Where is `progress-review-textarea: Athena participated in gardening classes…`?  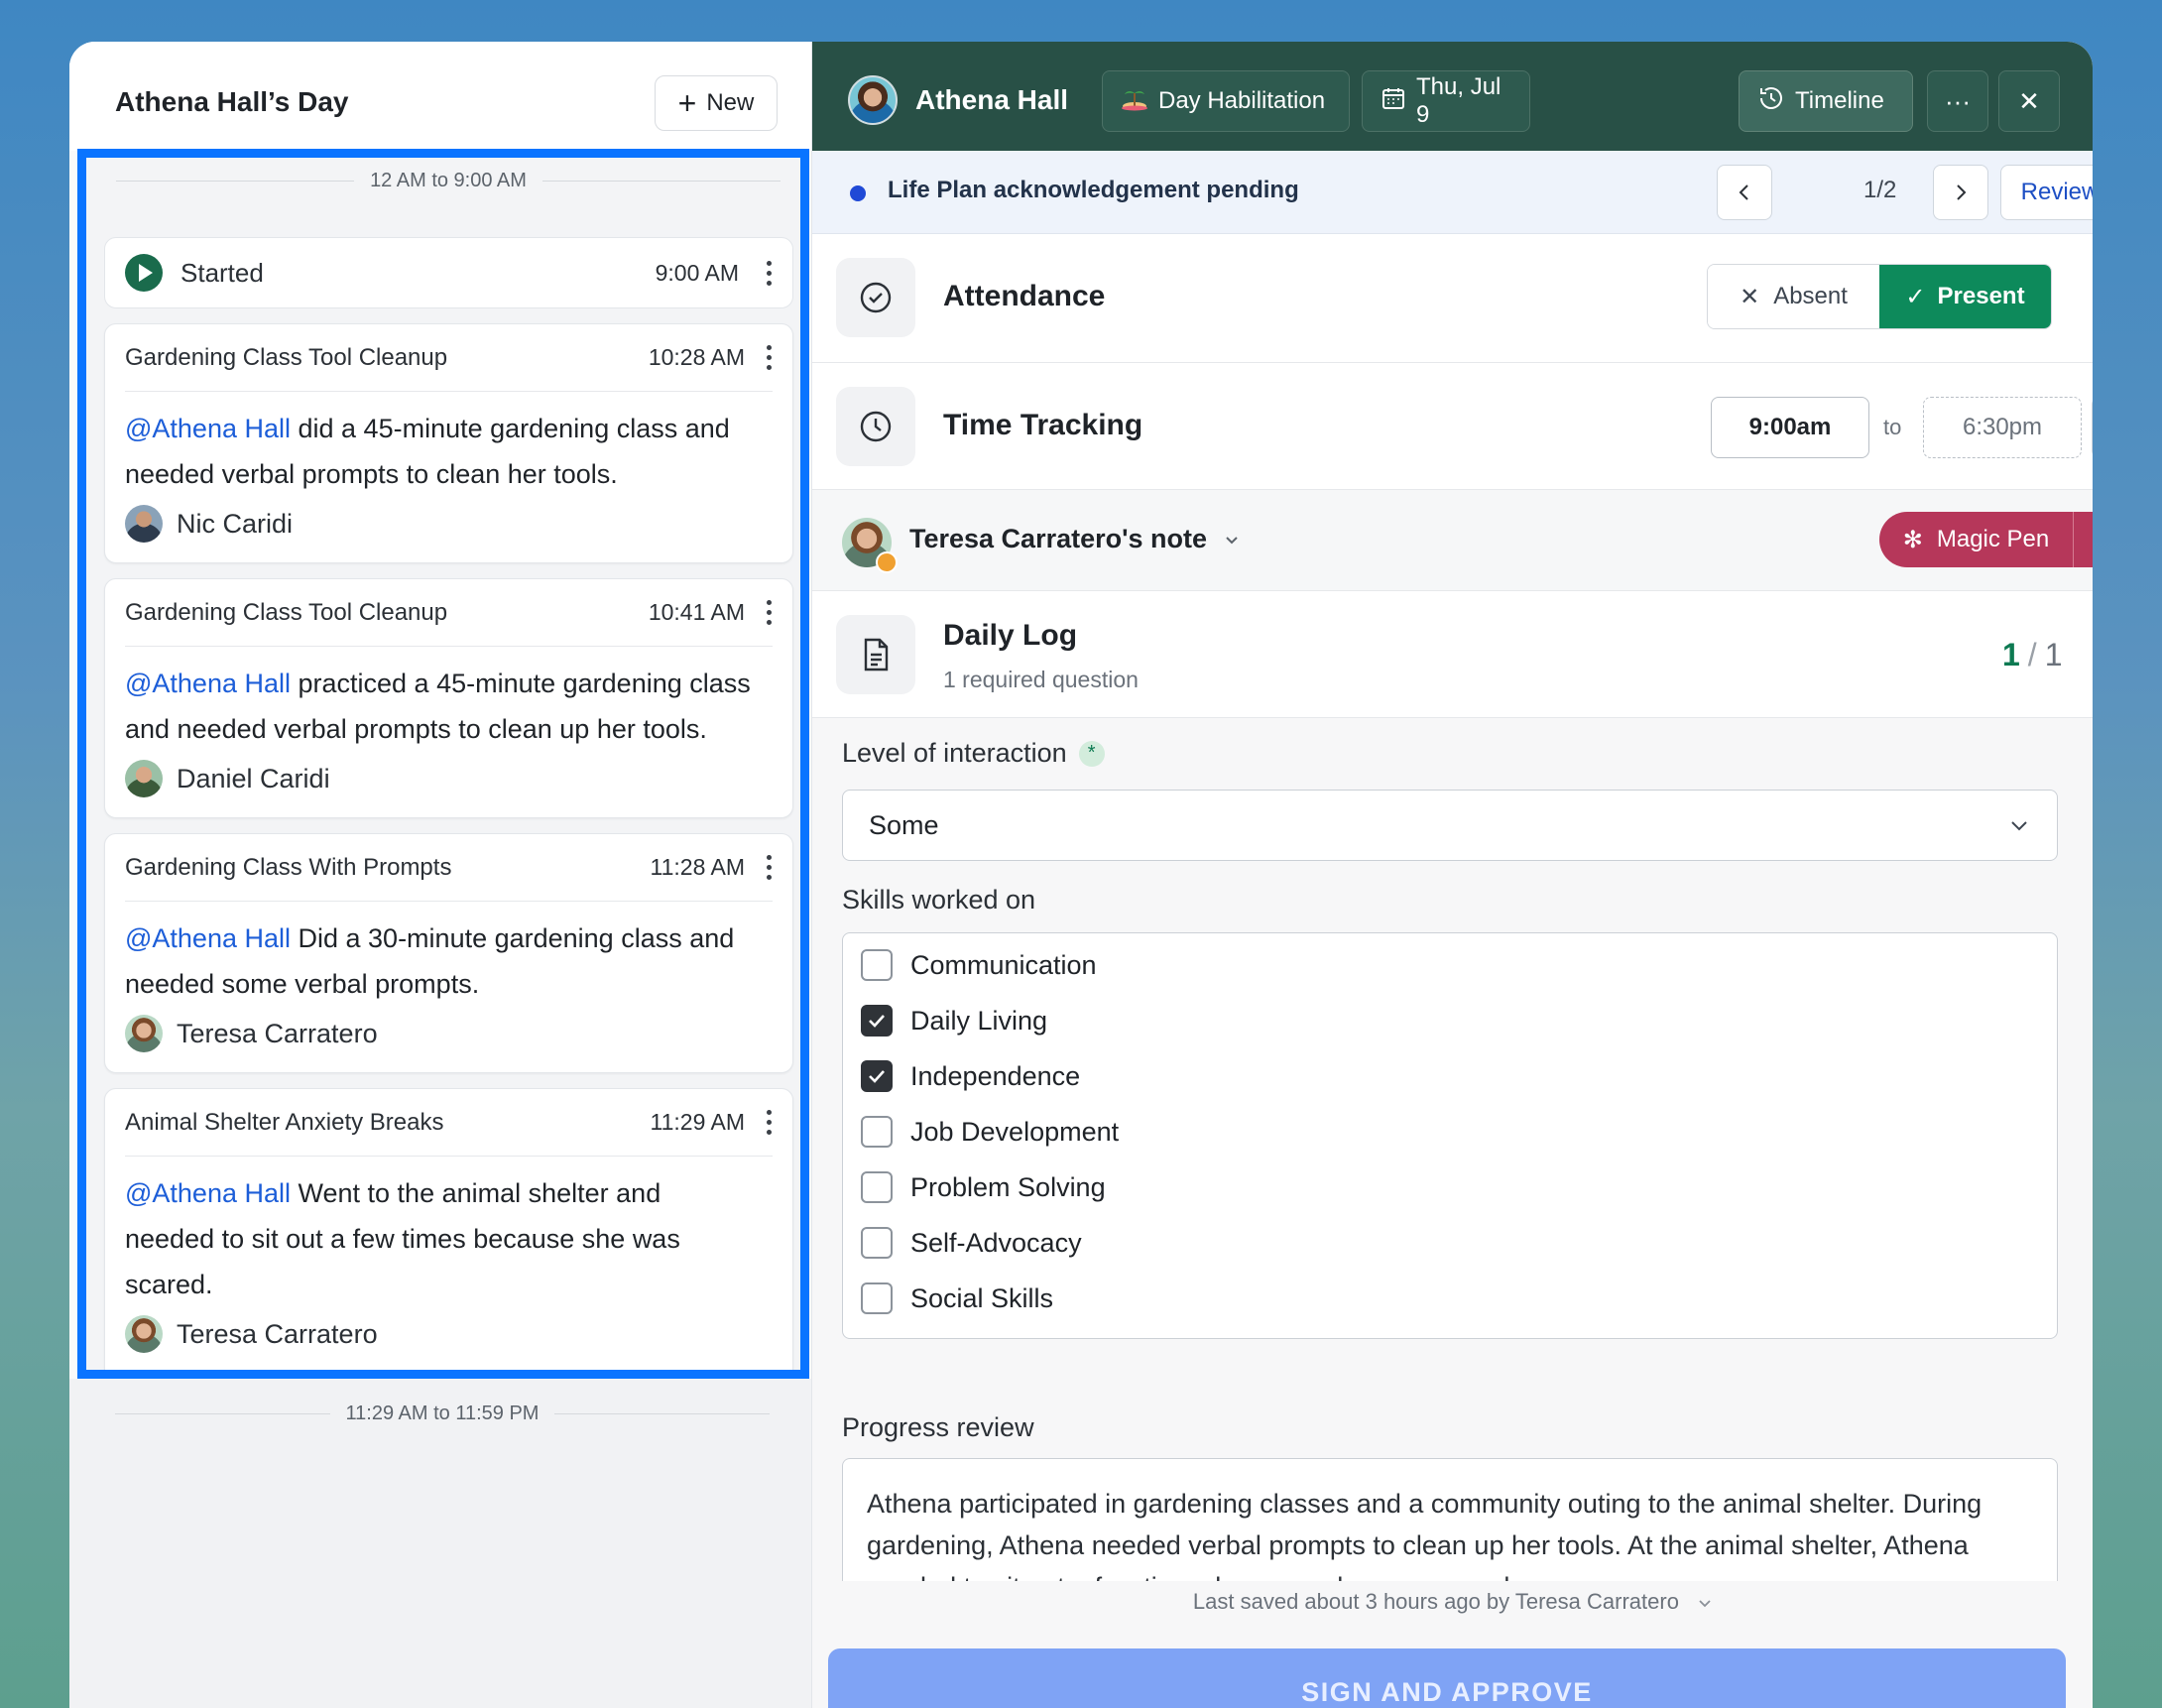 progress-review-textarea: Athena participated in gardening classes… is located at coordinates (1450, 1519).